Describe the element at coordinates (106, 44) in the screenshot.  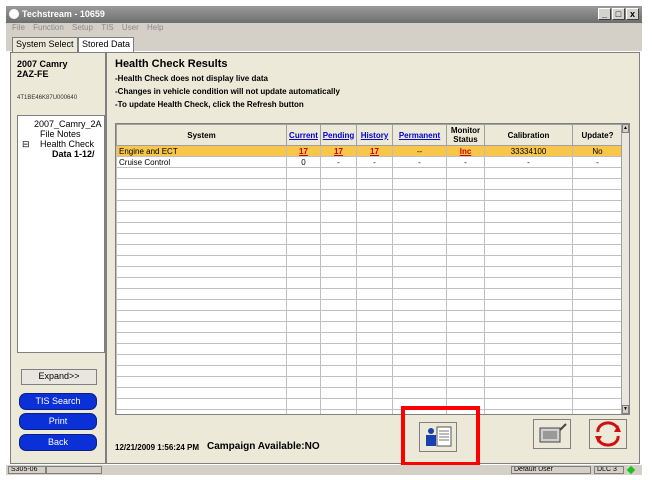
I see `tab-stored-data: Stored Data` at that location.